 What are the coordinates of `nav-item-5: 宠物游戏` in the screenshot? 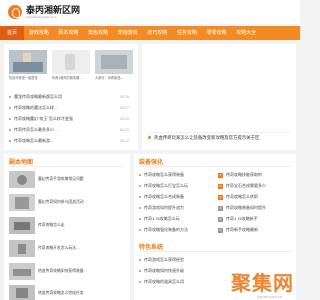 It's located at (128, 33).